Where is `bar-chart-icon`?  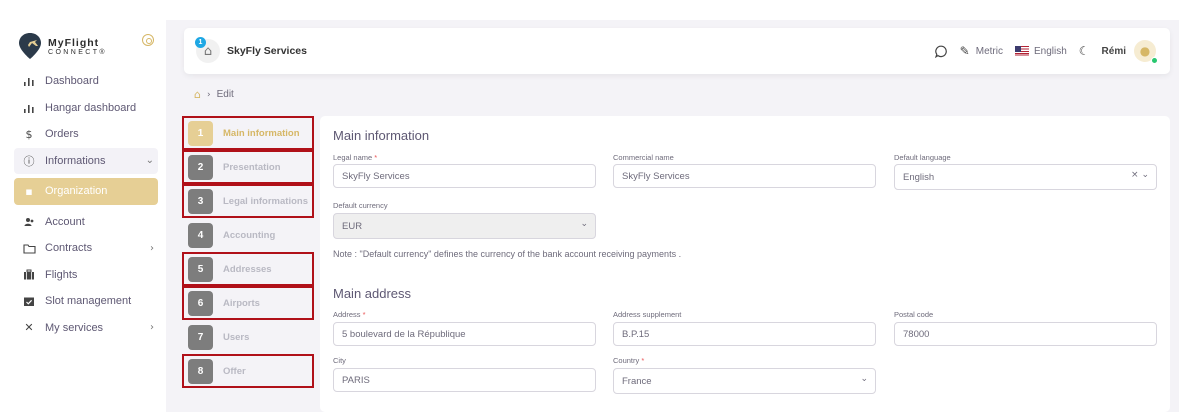 bar-chart-icon is located at coordinates (29, 81).